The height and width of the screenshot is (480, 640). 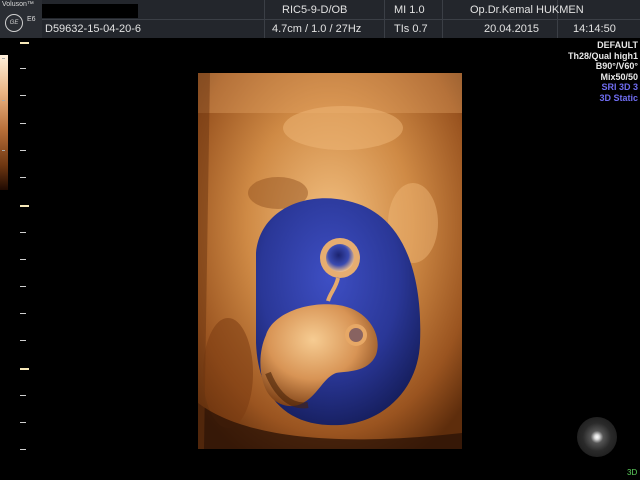 I want to click on embryo-head-shadow, so click(x=356, y=335).